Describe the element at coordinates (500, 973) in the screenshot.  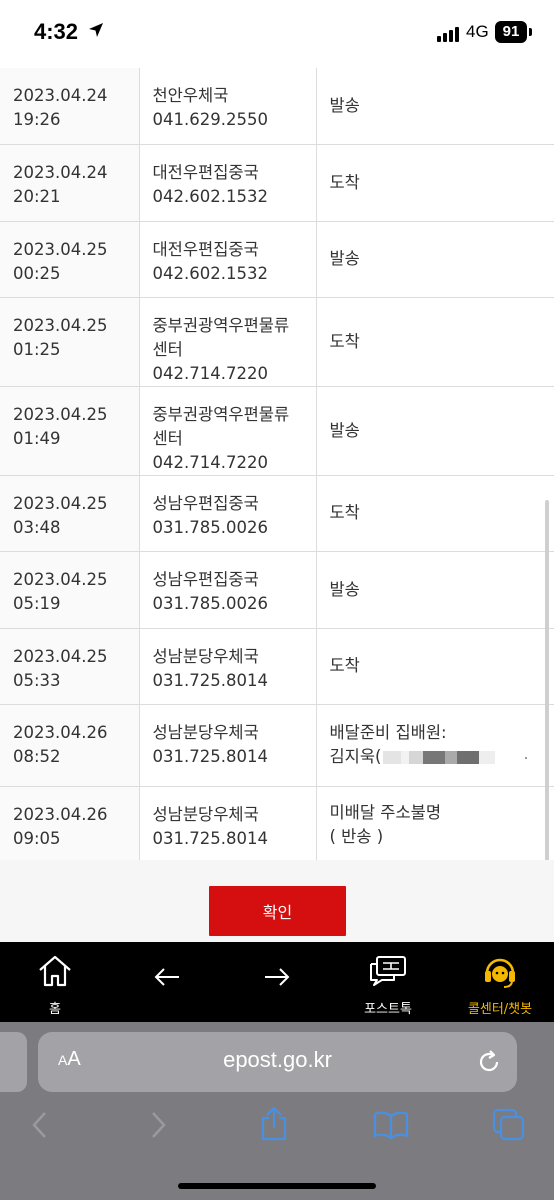
I see `headset-icon` at that location.